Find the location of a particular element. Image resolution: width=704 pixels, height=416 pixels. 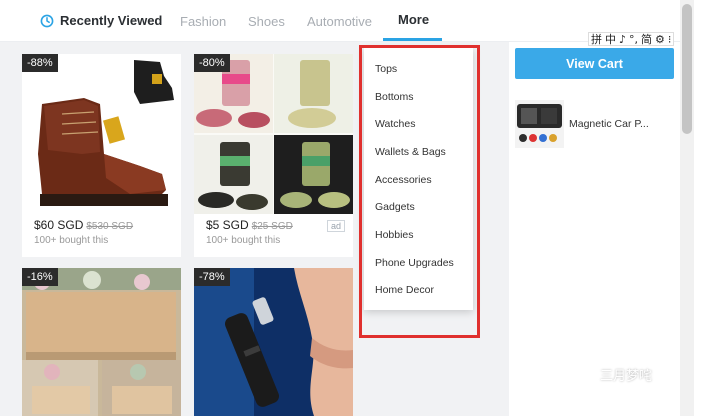

scrollbar-thumb is located at coordinates (687, 69).